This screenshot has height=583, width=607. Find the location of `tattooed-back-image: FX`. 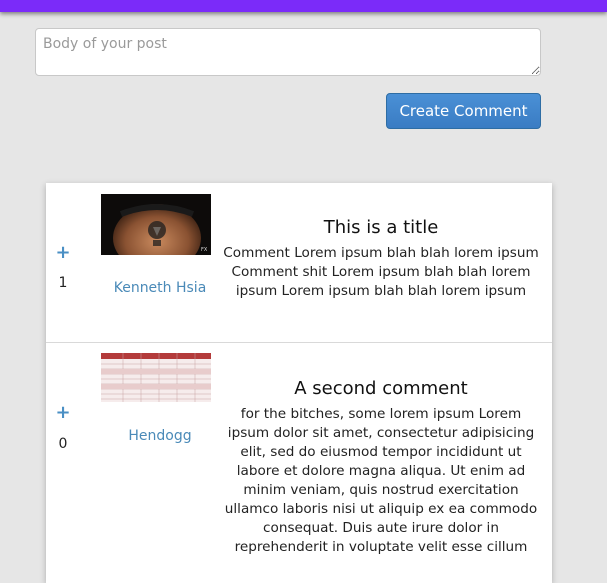

tattooed-back-image: FX is located at coordinates (156, 224).